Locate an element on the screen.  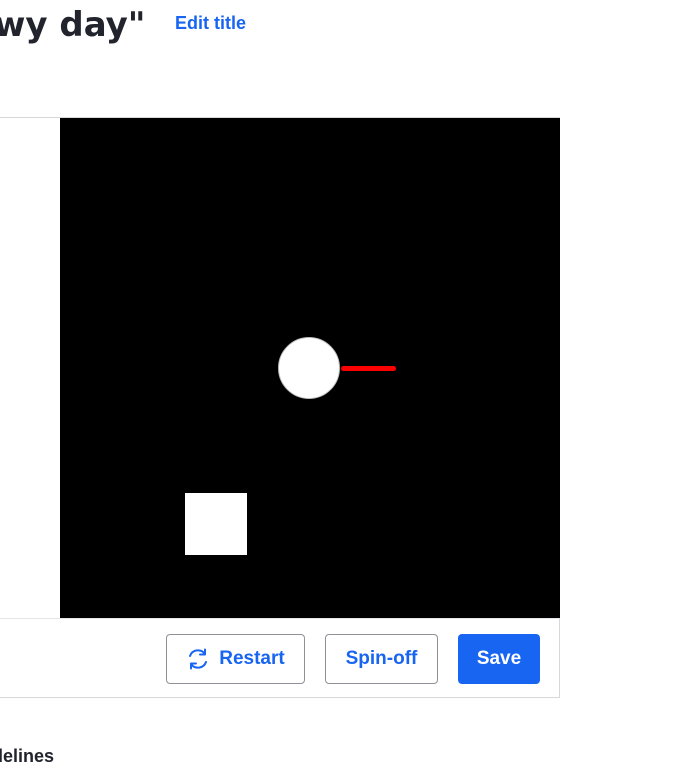
restart-button: Restart is located at coordinates (235, 659).